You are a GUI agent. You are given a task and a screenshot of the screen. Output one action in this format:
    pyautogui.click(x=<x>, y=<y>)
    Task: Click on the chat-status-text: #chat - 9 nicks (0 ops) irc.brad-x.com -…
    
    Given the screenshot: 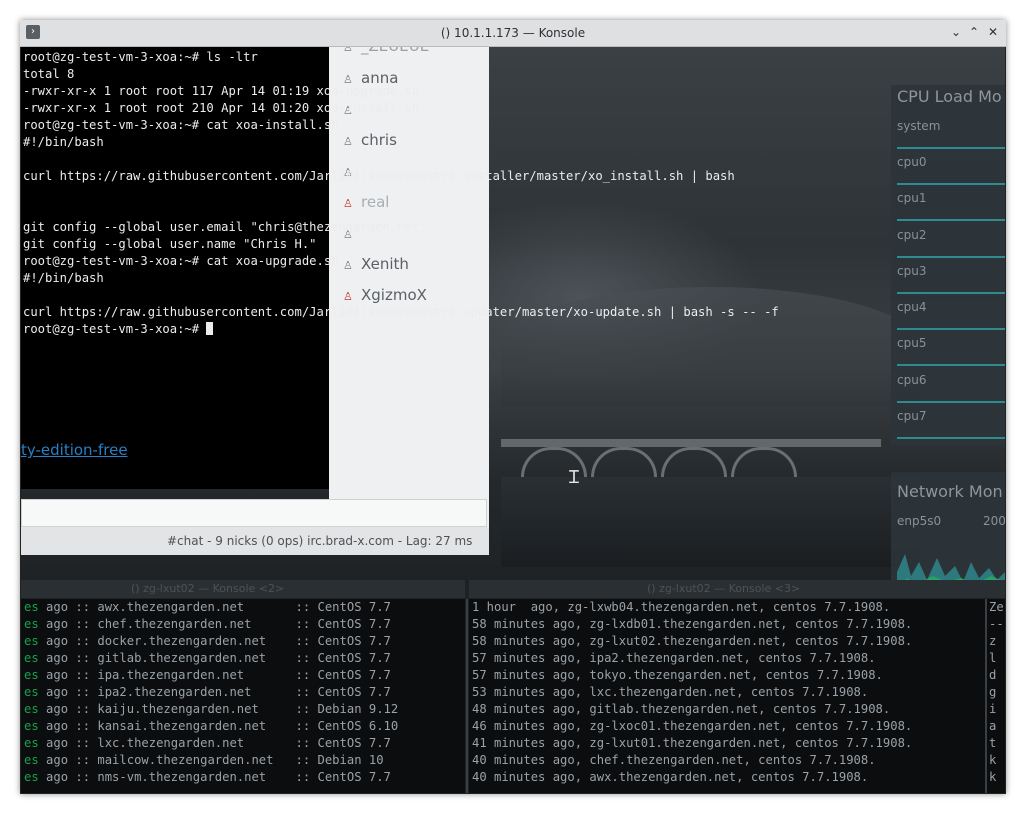 What is the action you would take?
    pyautogui.click(x=320, y=541)
    